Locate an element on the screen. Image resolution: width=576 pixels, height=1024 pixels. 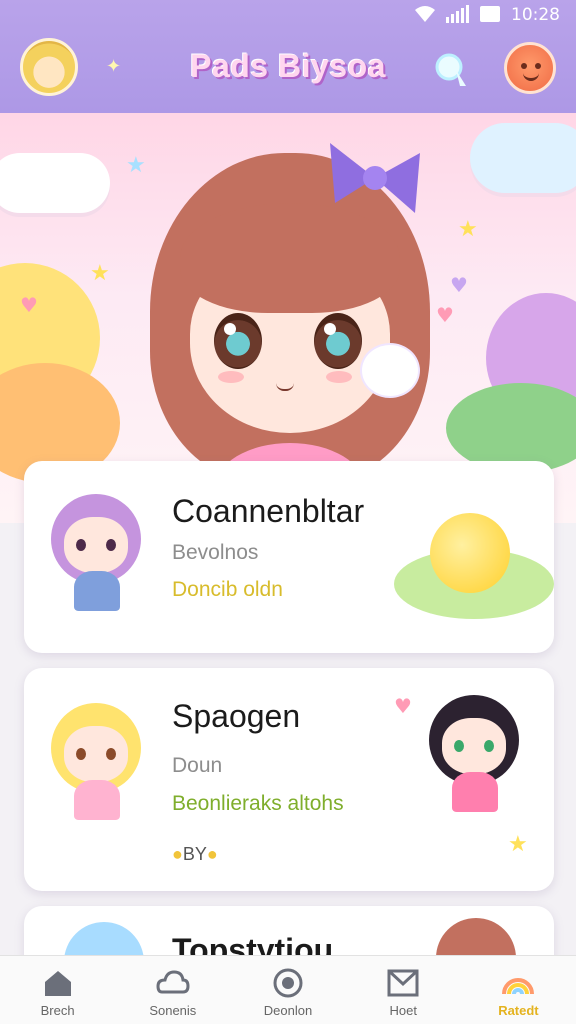
signal-icon is located at coordinates (457, 14).